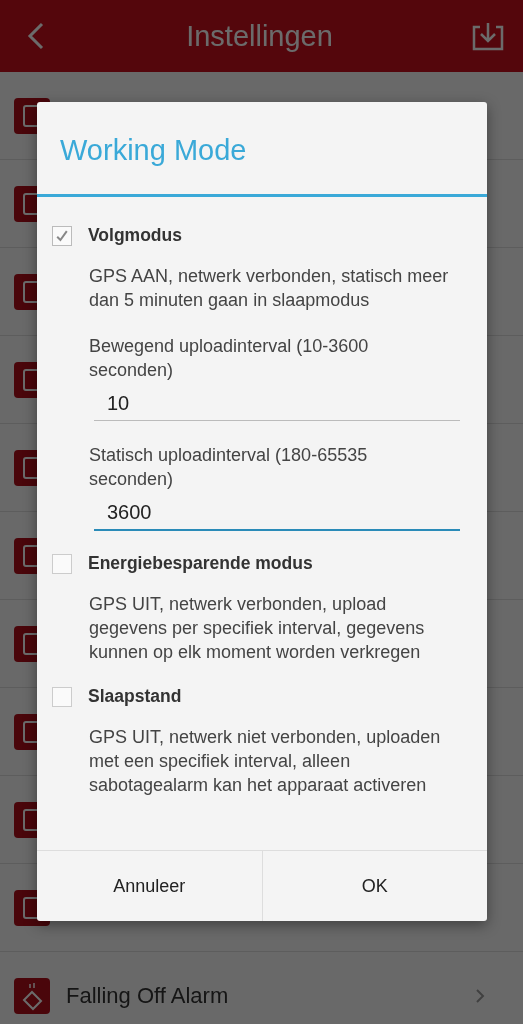 The image size is (523, 1024). I want to click on alarm-tag-icon, so click(32, 995).